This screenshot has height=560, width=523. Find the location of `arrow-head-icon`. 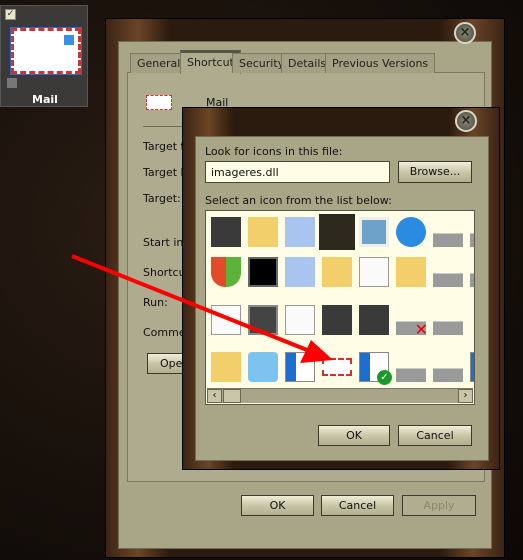

arrow-head-icon is located at coordinates (316, 351).